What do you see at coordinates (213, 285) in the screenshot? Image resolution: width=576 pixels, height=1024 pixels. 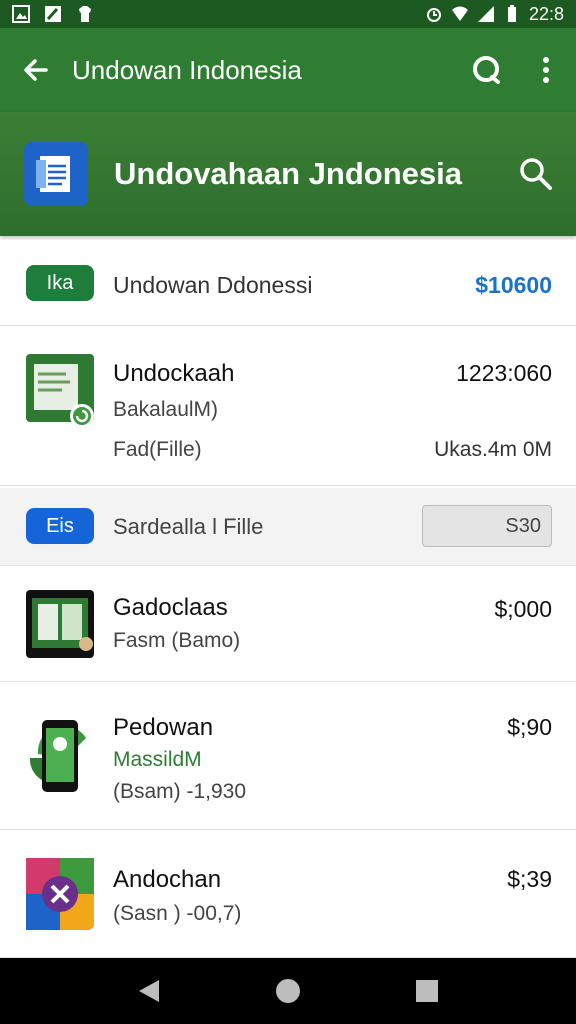 I see `summary-label: Undowan Ddonessi` at bounding box center [213, 285].